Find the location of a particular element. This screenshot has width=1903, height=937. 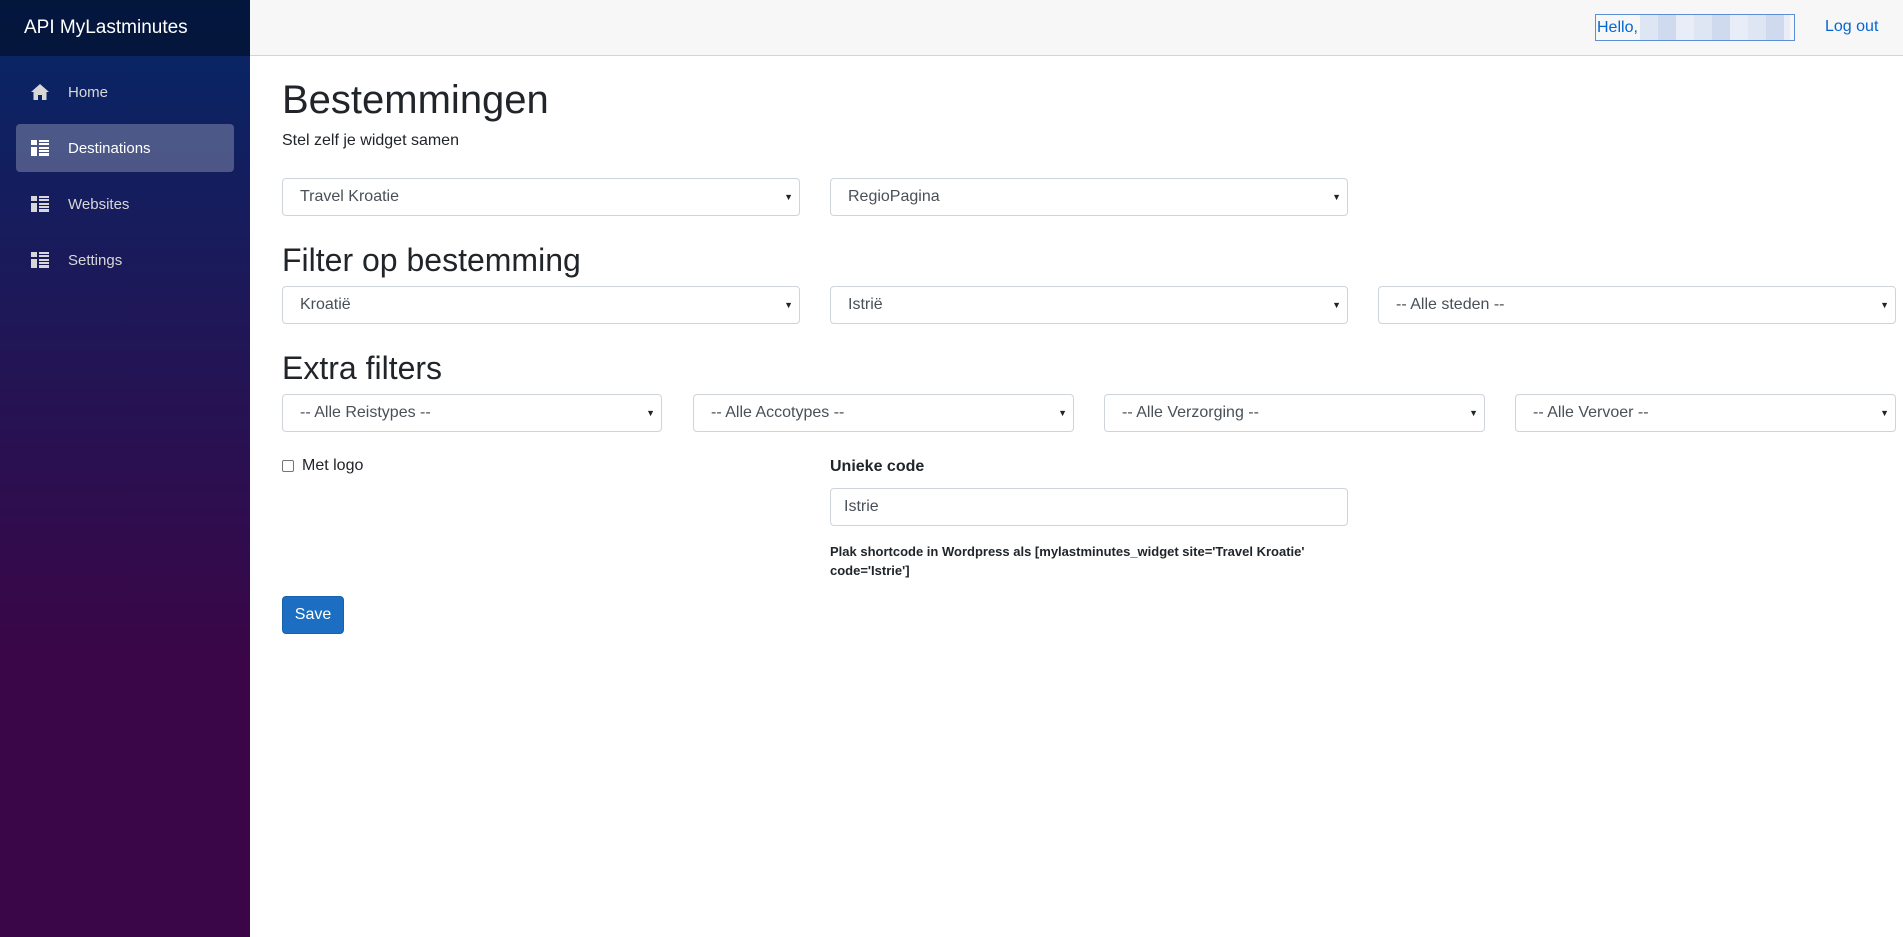

select-value: -- Alle Verzorging -- is located at coordinates (1190, 412).